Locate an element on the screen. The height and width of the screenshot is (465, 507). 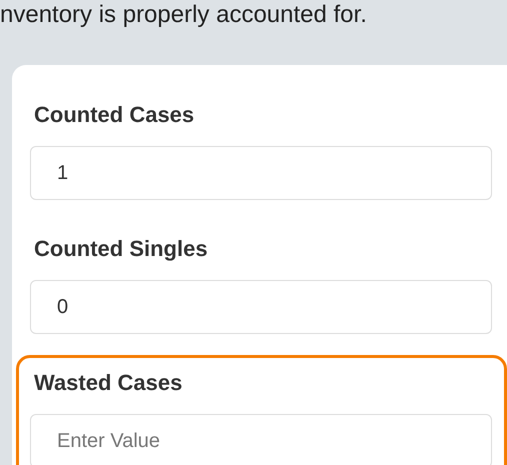
input-field: Enter Value is located at coordinates (261, 439).